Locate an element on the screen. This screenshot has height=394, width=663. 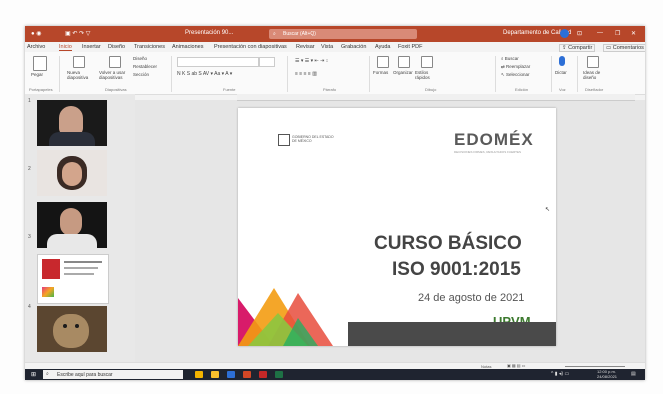
thumb-number: 2 is located at coordinates (29, 169).